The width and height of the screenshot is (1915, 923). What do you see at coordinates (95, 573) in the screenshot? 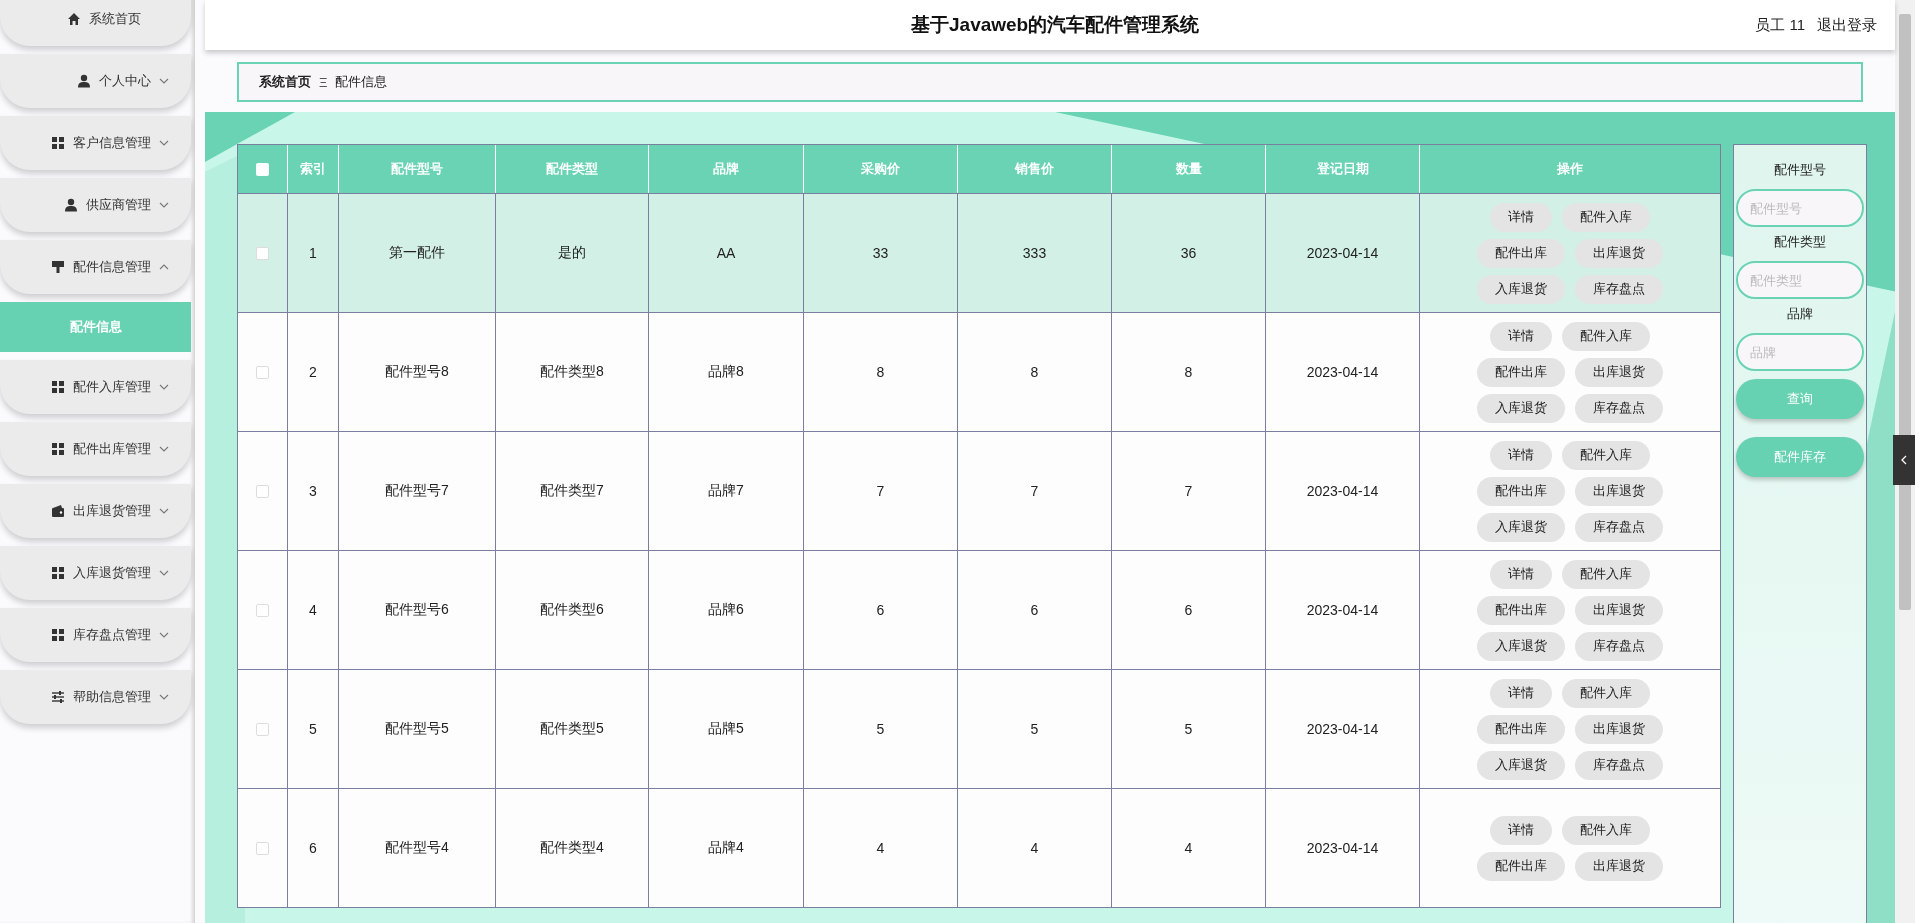
I see `sidebar-item: 入库退货管理` at bounding box center [95, 573].